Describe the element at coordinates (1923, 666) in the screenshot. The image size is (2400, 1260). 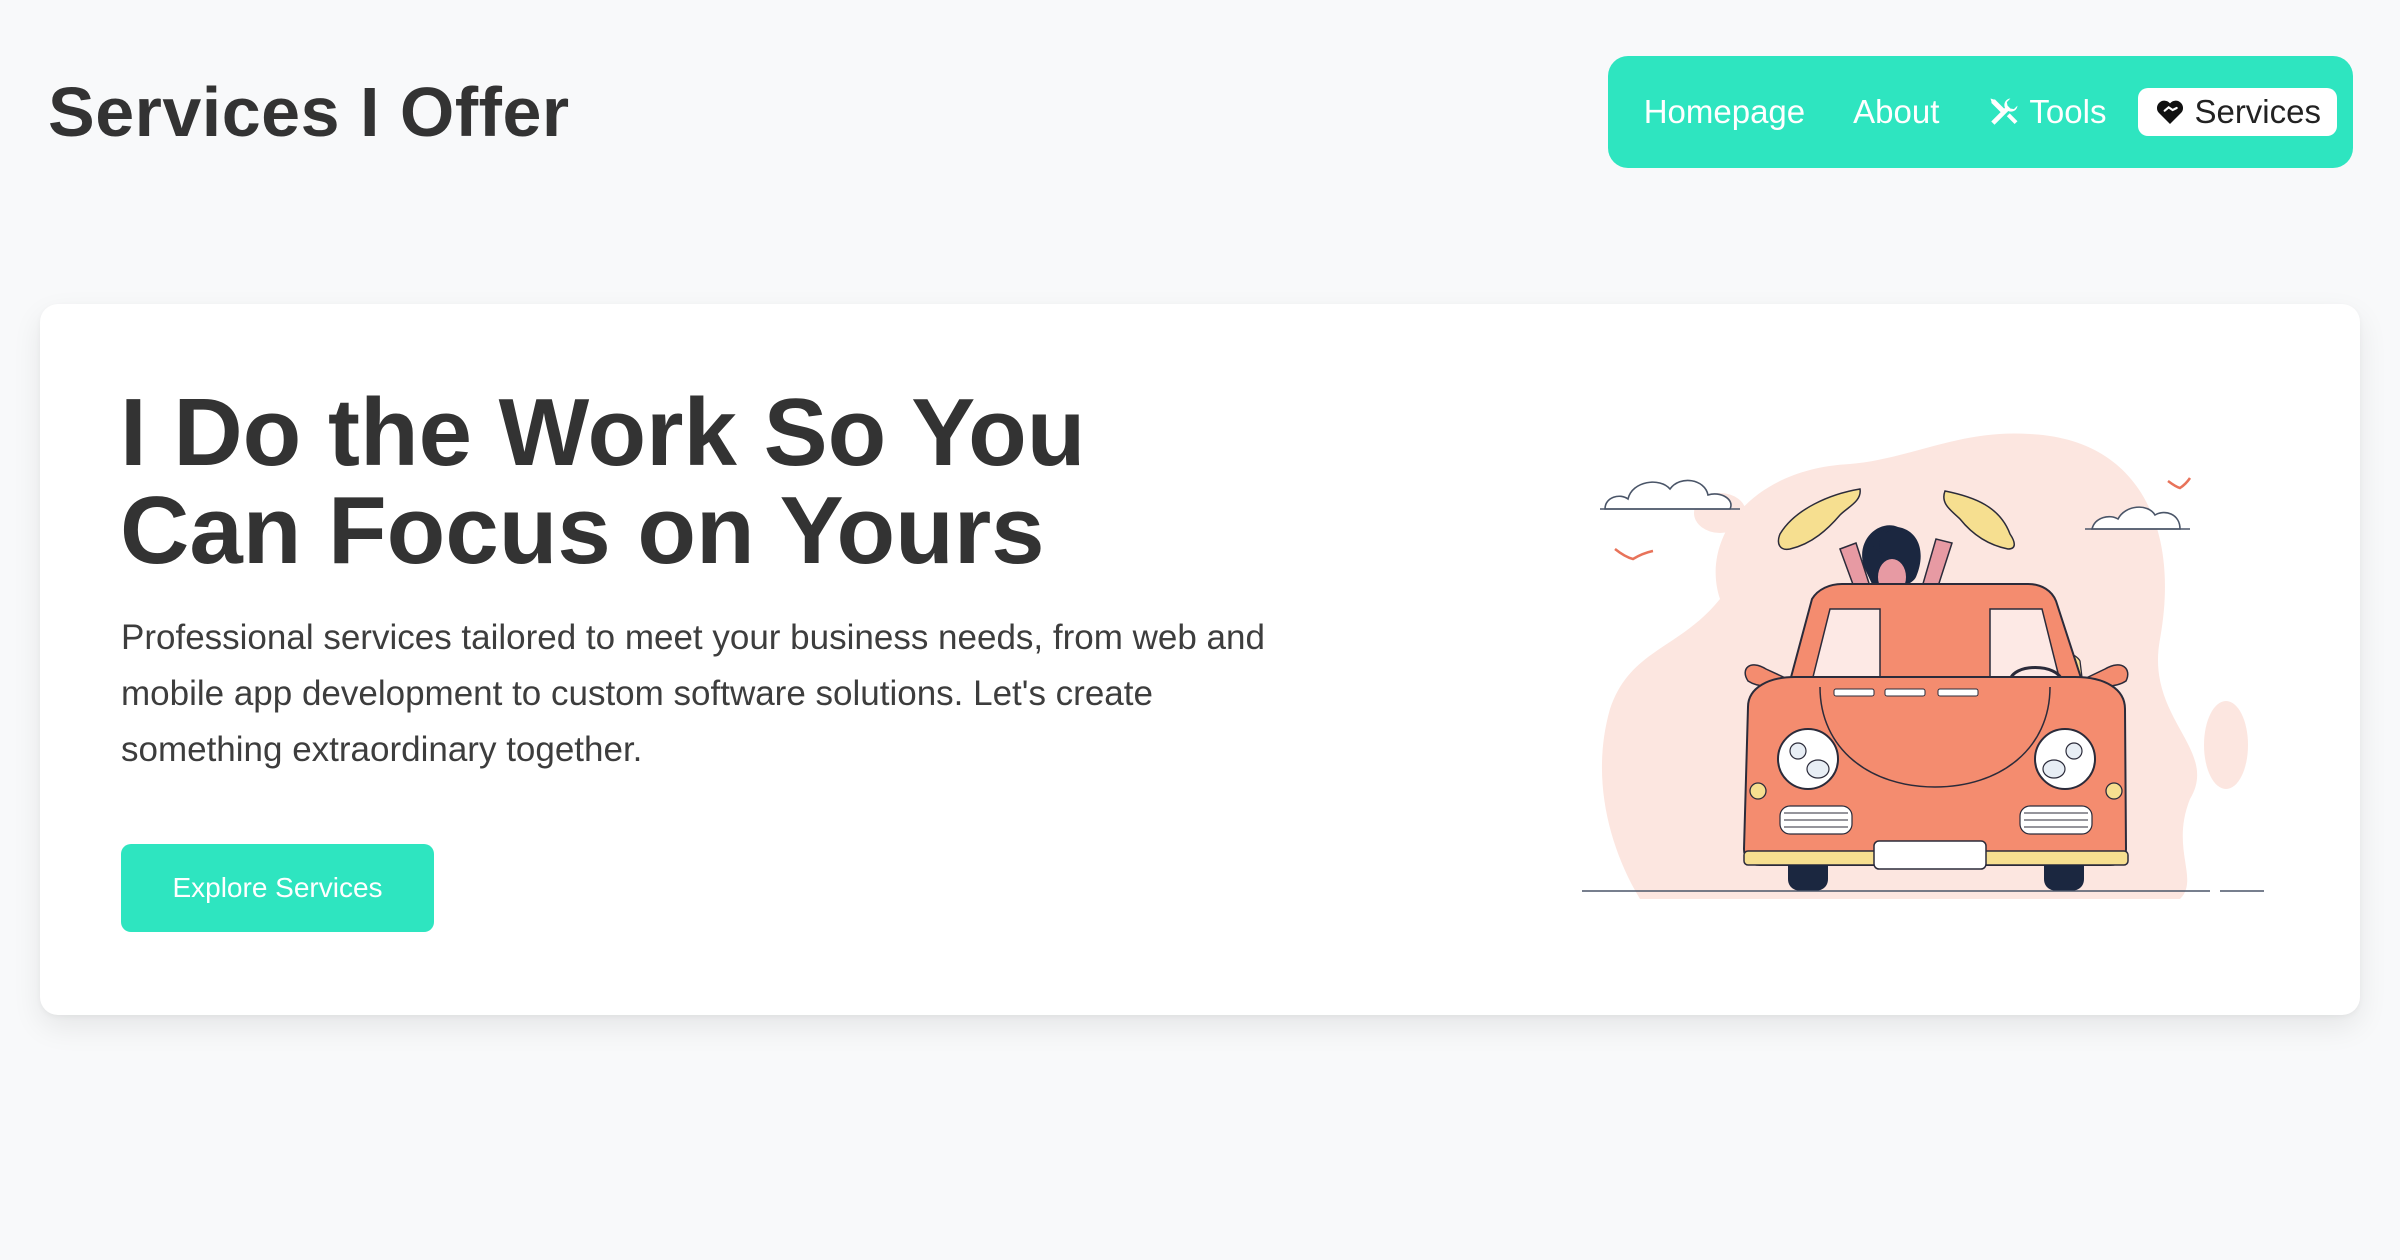
I see `car-road-trip-illustration` at that location.